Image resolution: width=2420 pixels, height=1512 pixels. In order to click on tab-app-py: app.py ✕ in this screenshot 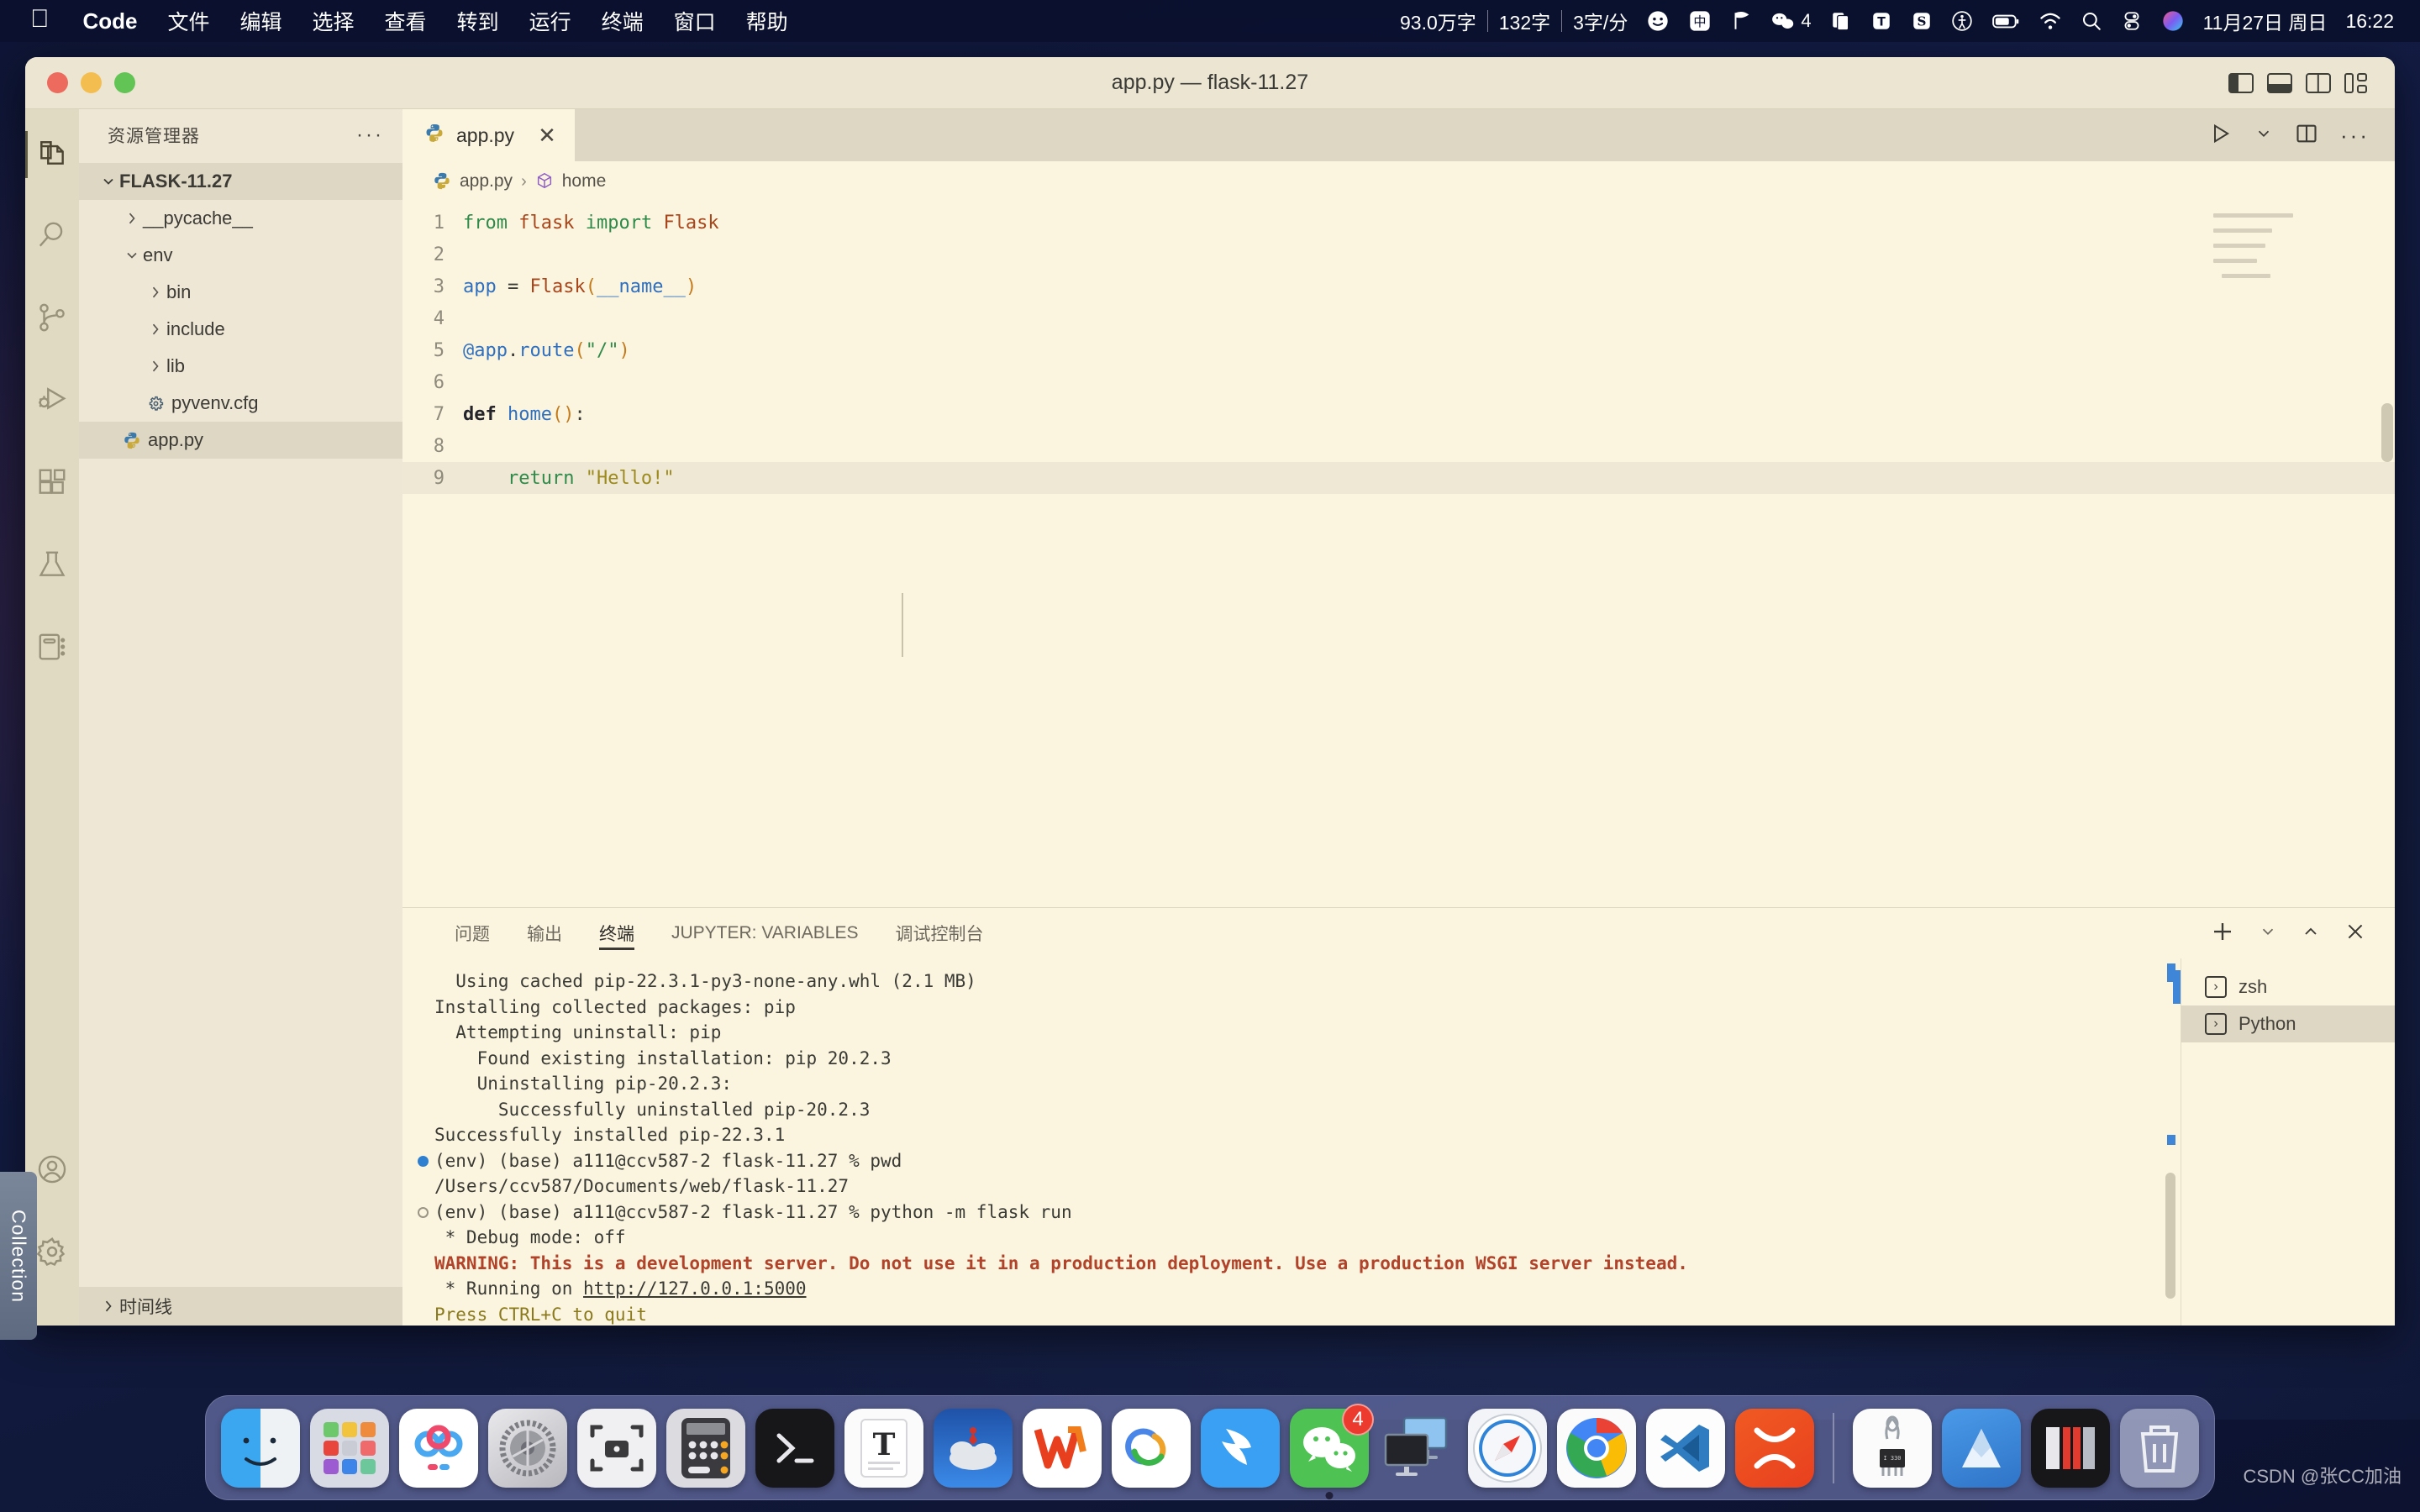, I will do `click(488, 135)`.